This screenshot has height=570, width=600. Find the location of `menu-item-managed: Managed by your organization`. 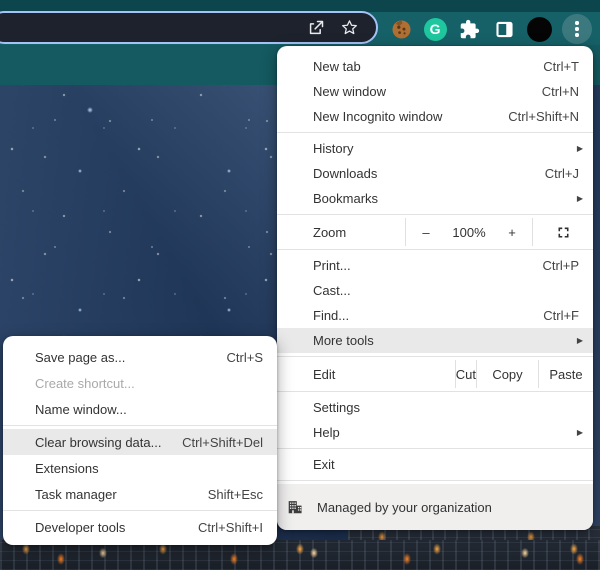

menu-item-managed: Managed by your organization is located at coordinates (435, 507).